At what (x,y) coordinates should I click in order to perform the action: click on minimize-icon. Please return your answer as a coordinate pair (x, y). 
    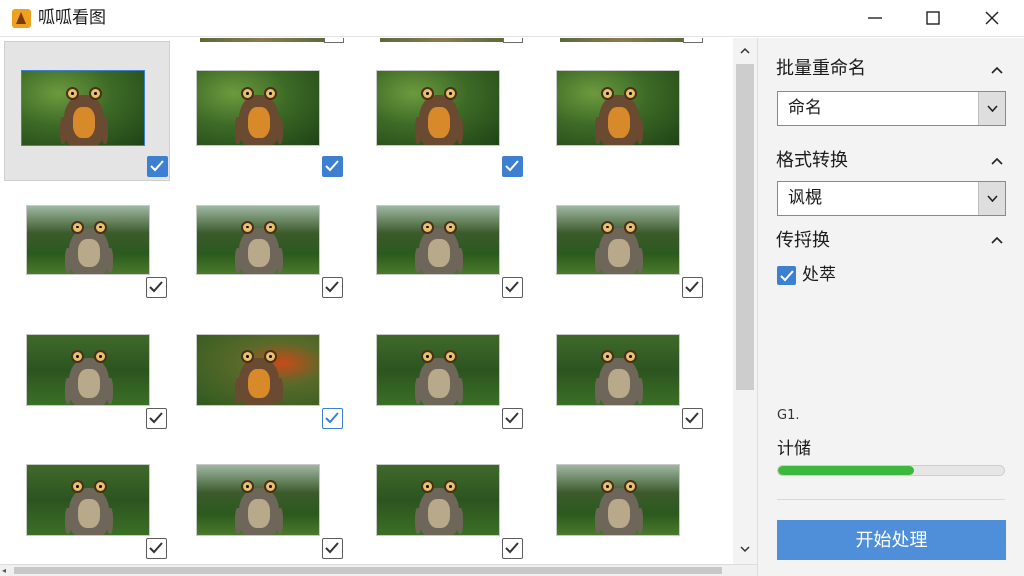
    Looking at the image, I should click on (875, 18).